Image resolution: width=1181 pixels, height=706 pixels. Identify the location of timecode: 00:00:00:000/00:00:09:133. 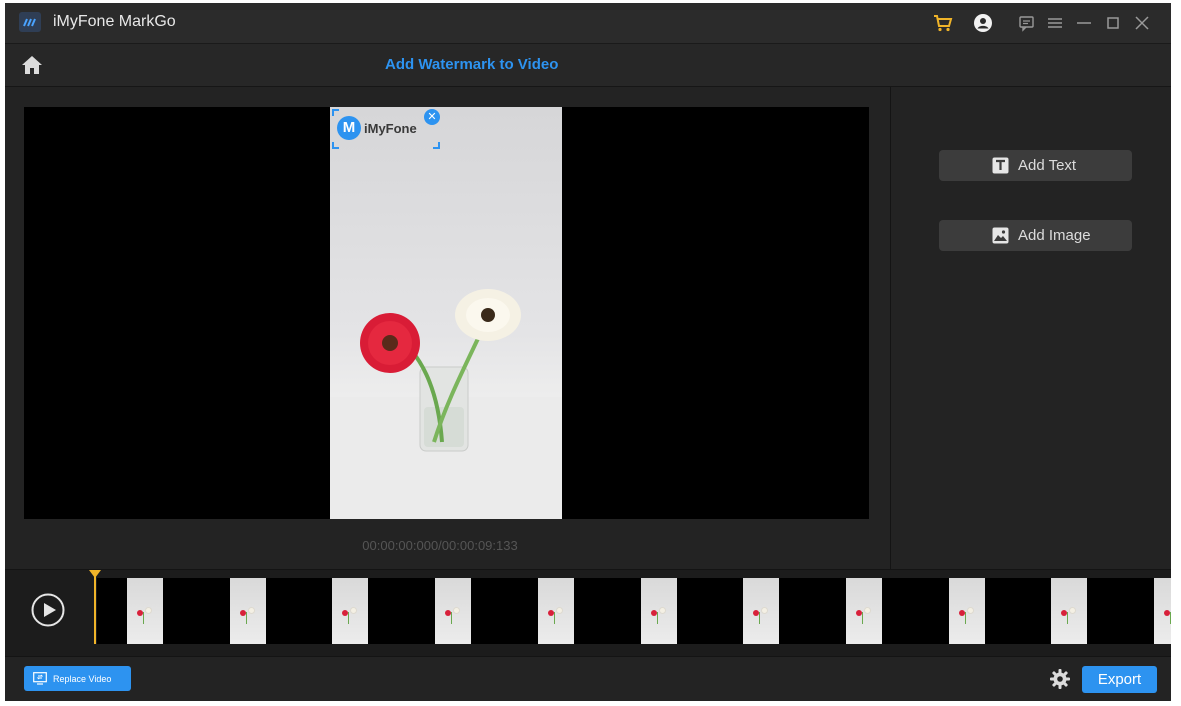
(440, 545).